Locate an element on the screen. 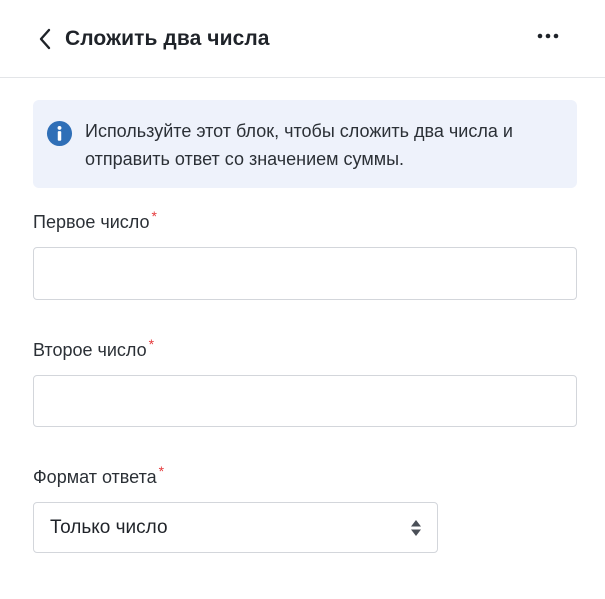 Image resolution: width=605 pixels, height=599 pixels. more-horizontal-icon is located at coordinates (548, 36).